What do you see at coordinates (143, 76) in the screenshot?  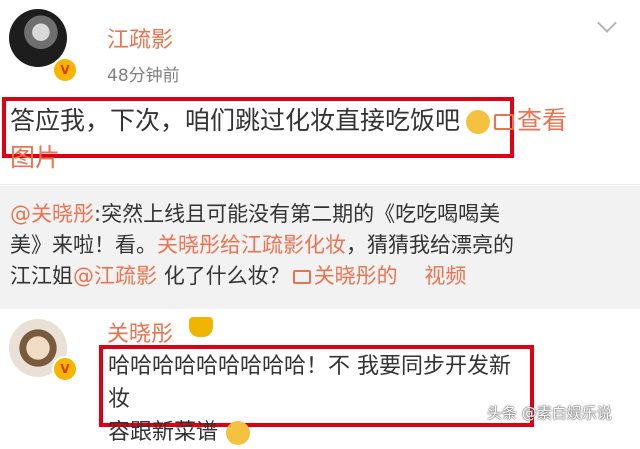 I see `post-timestamp: 48分钟前` at bounding box center [143, 76].